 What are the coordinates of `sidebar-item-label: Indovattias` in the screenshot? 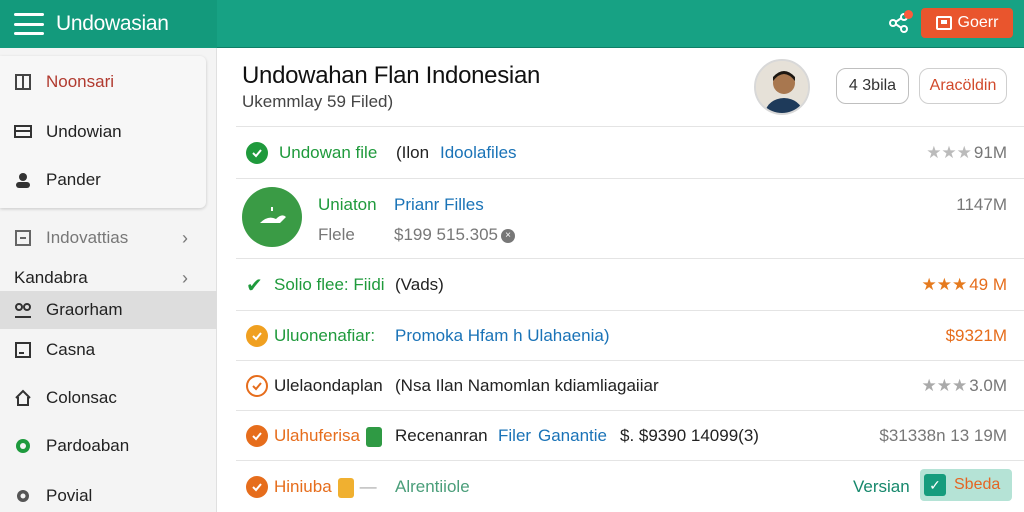 It's located at (87, 237).